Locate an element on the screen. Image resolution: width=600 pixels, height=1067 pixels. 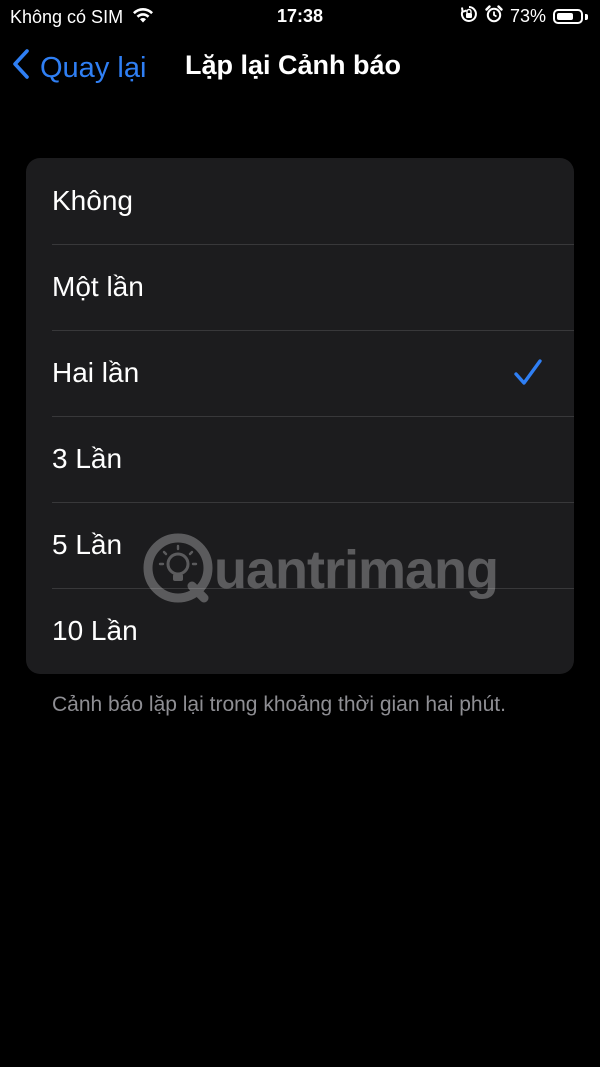
orientation-lock-icon is located at coordinates (469, 16).